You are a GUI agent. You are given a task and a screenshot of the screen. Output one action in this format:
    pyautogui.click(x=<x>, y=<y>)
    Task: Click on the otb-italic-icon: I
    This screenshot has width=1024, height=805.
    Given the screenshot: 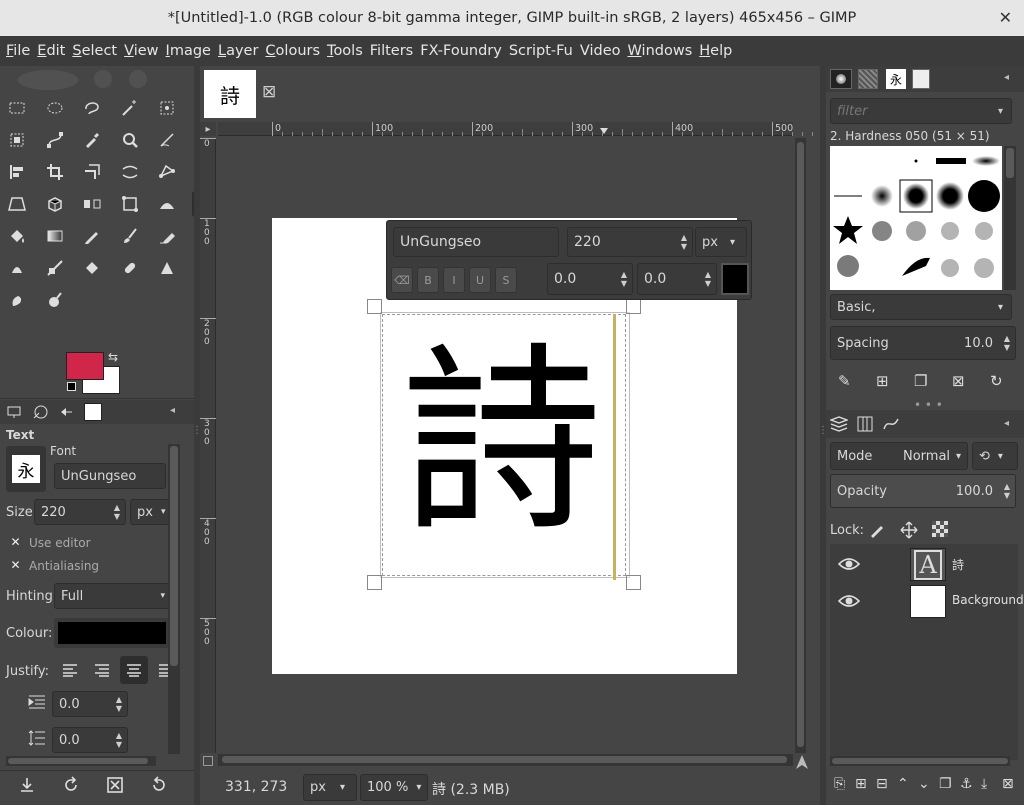 What is the action you would take?
    pyautogui.click(x=454, y=280)
    